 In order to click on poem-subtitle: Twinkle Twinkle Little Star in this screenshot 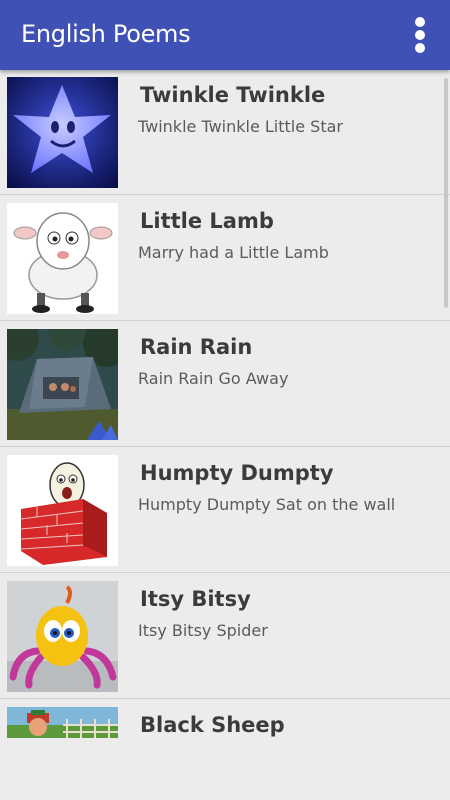, I will do `click(240, 126)`.